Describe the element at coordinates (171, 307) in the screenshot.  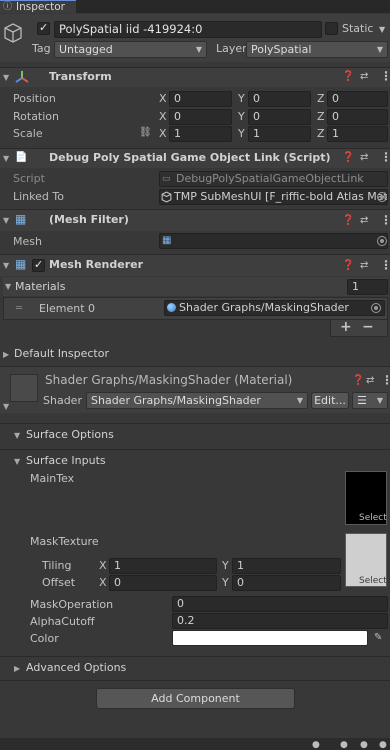
I see `material-icon` at that location.